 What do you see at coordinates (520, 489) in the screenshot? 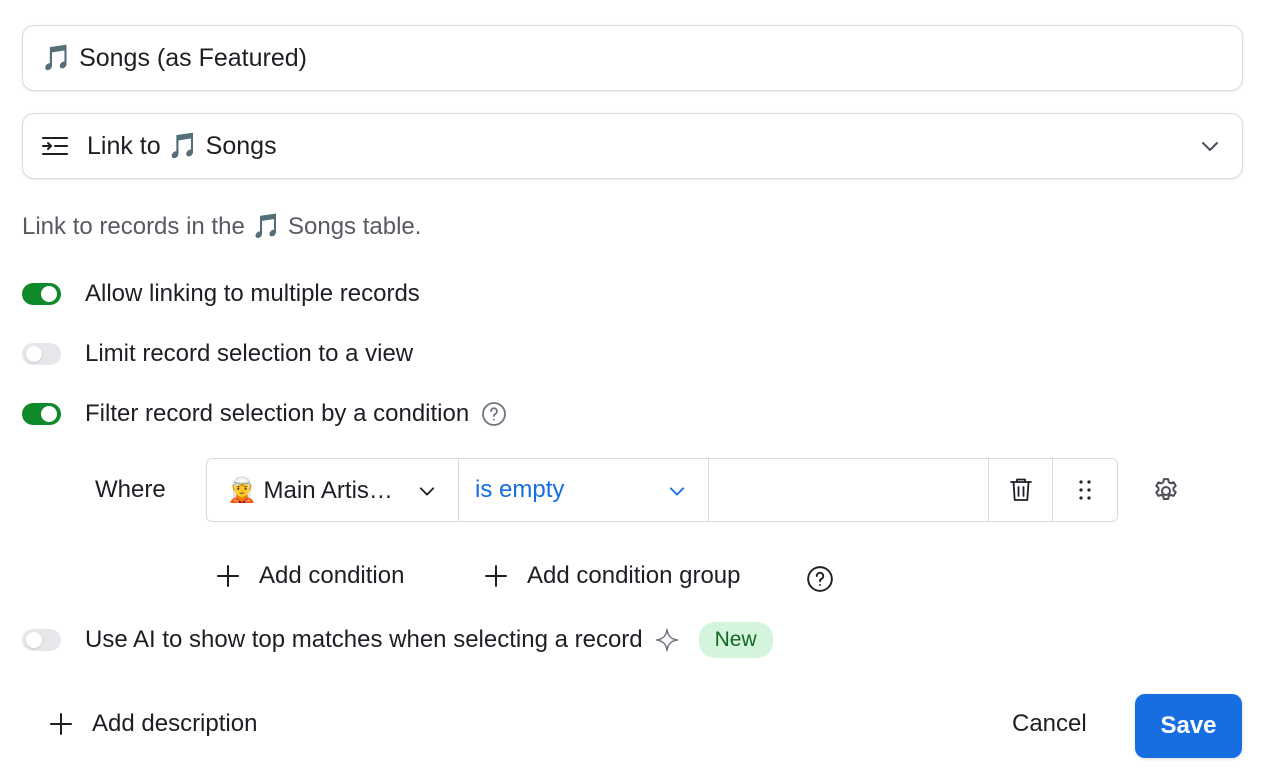
I see `condition-operator-label: is empty` at bounding box center [520, 489].